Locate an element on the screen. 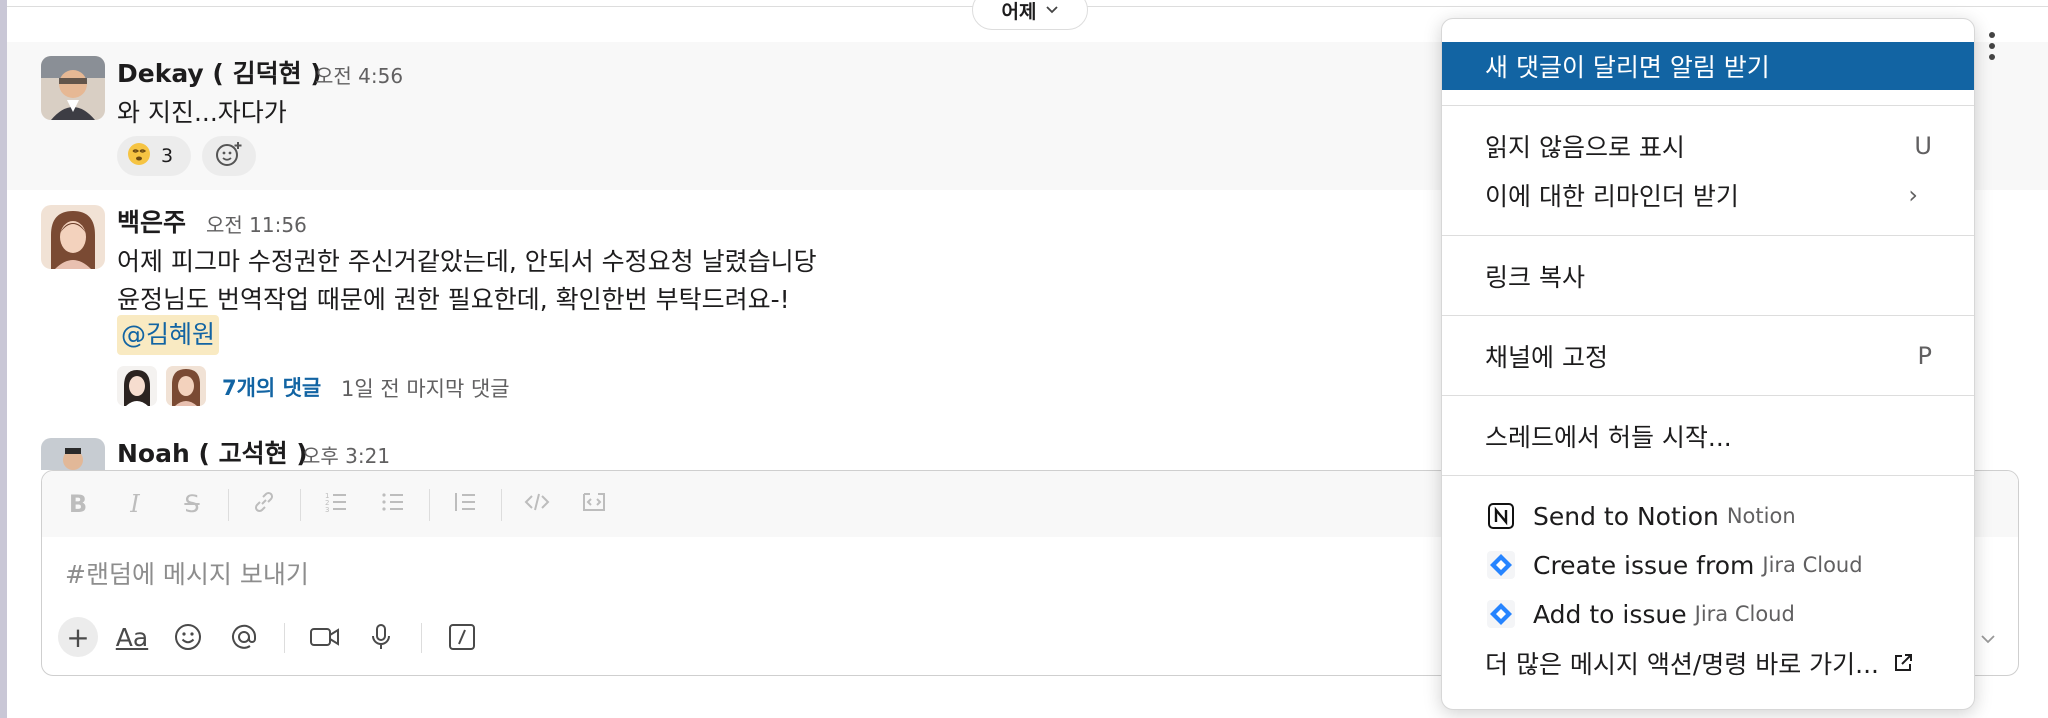 The width and height of the screenshot is (2048, 718). reaction-pill: 3 is located at coordinates (154, 156).